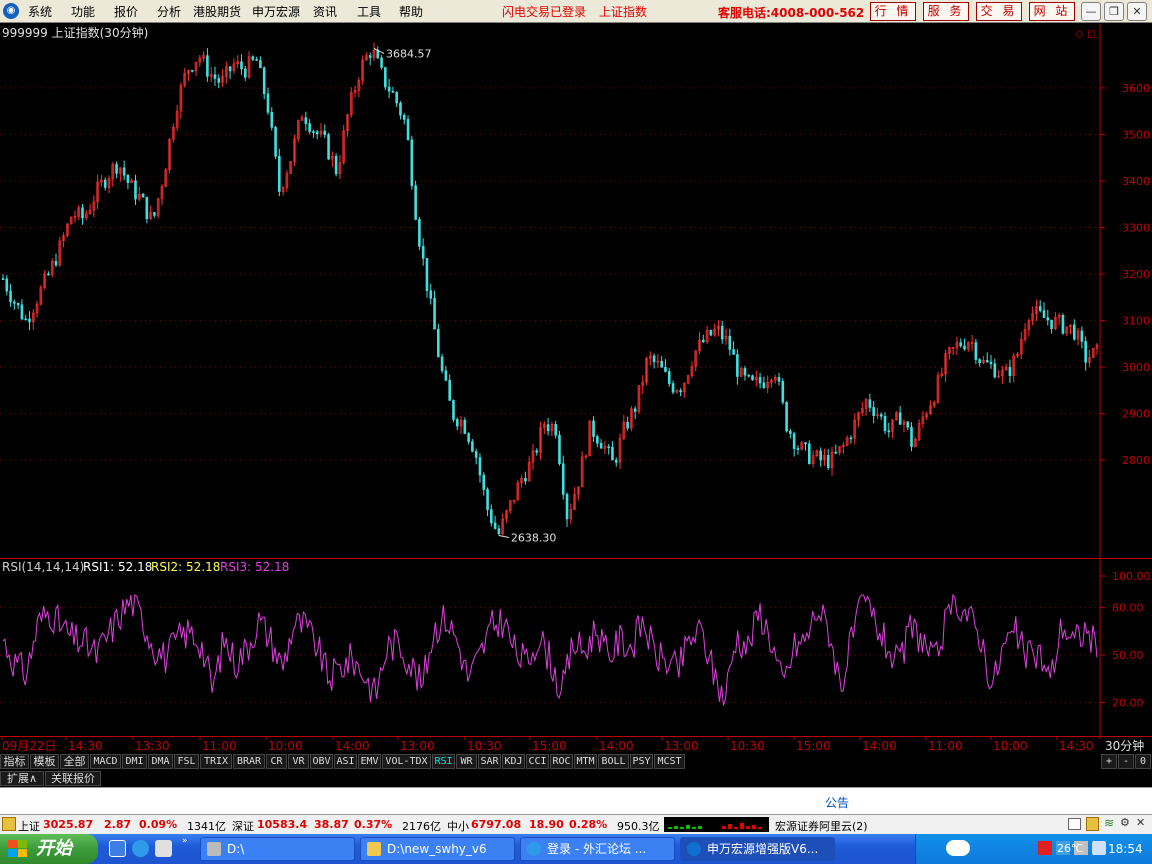  I want to click on x-tick-label: 10:00, so click(1010, 746).